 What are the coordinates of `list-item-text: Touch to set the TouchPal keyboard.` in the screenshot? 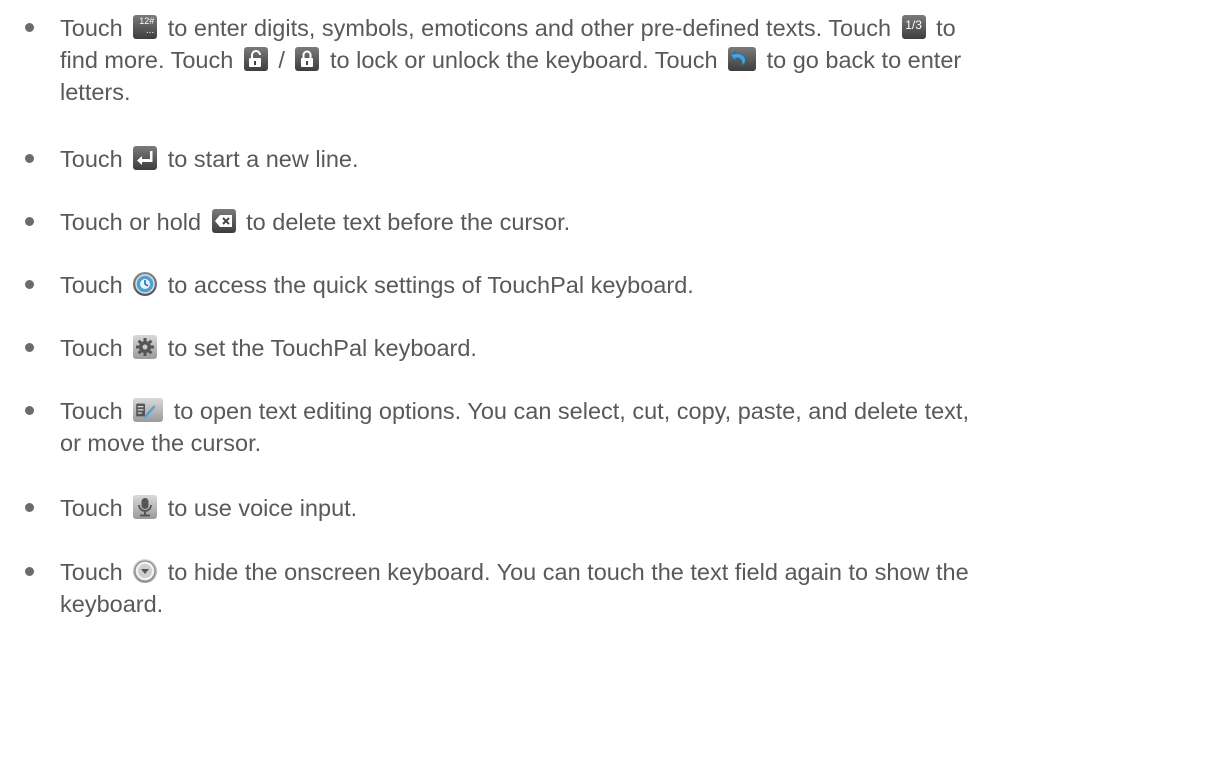 It's located at (640, 348).